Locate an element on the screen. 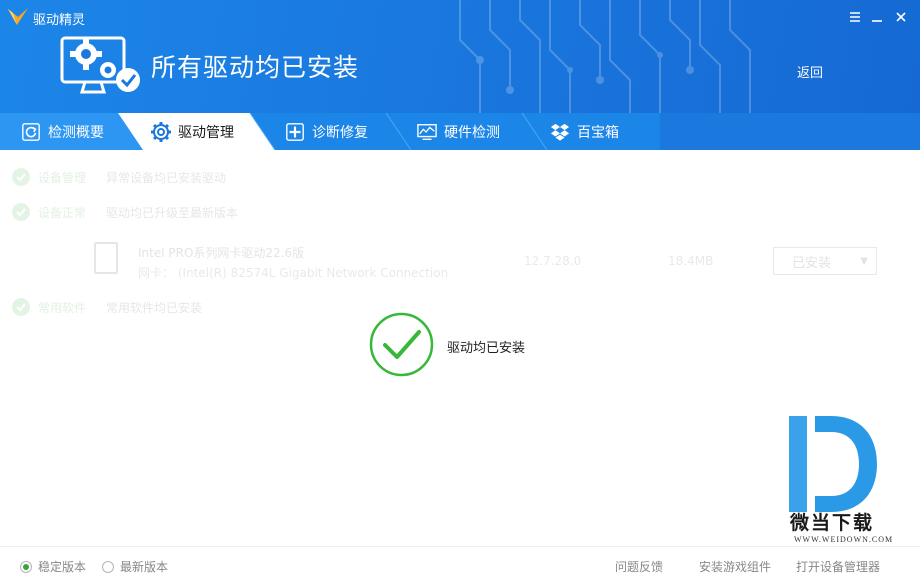 This screenshot has height=580, width=920. installed-button: 已安装 ▼ is located at coordinates (825, 261).